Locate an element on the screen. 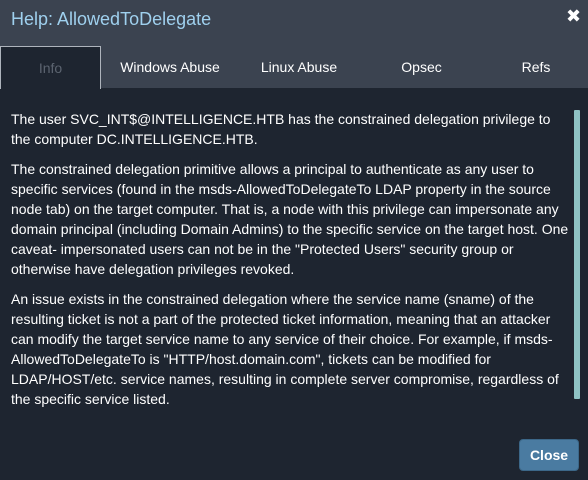  dialog-title: Help: AllowedToDelegate is located at coordinates (111, 19).